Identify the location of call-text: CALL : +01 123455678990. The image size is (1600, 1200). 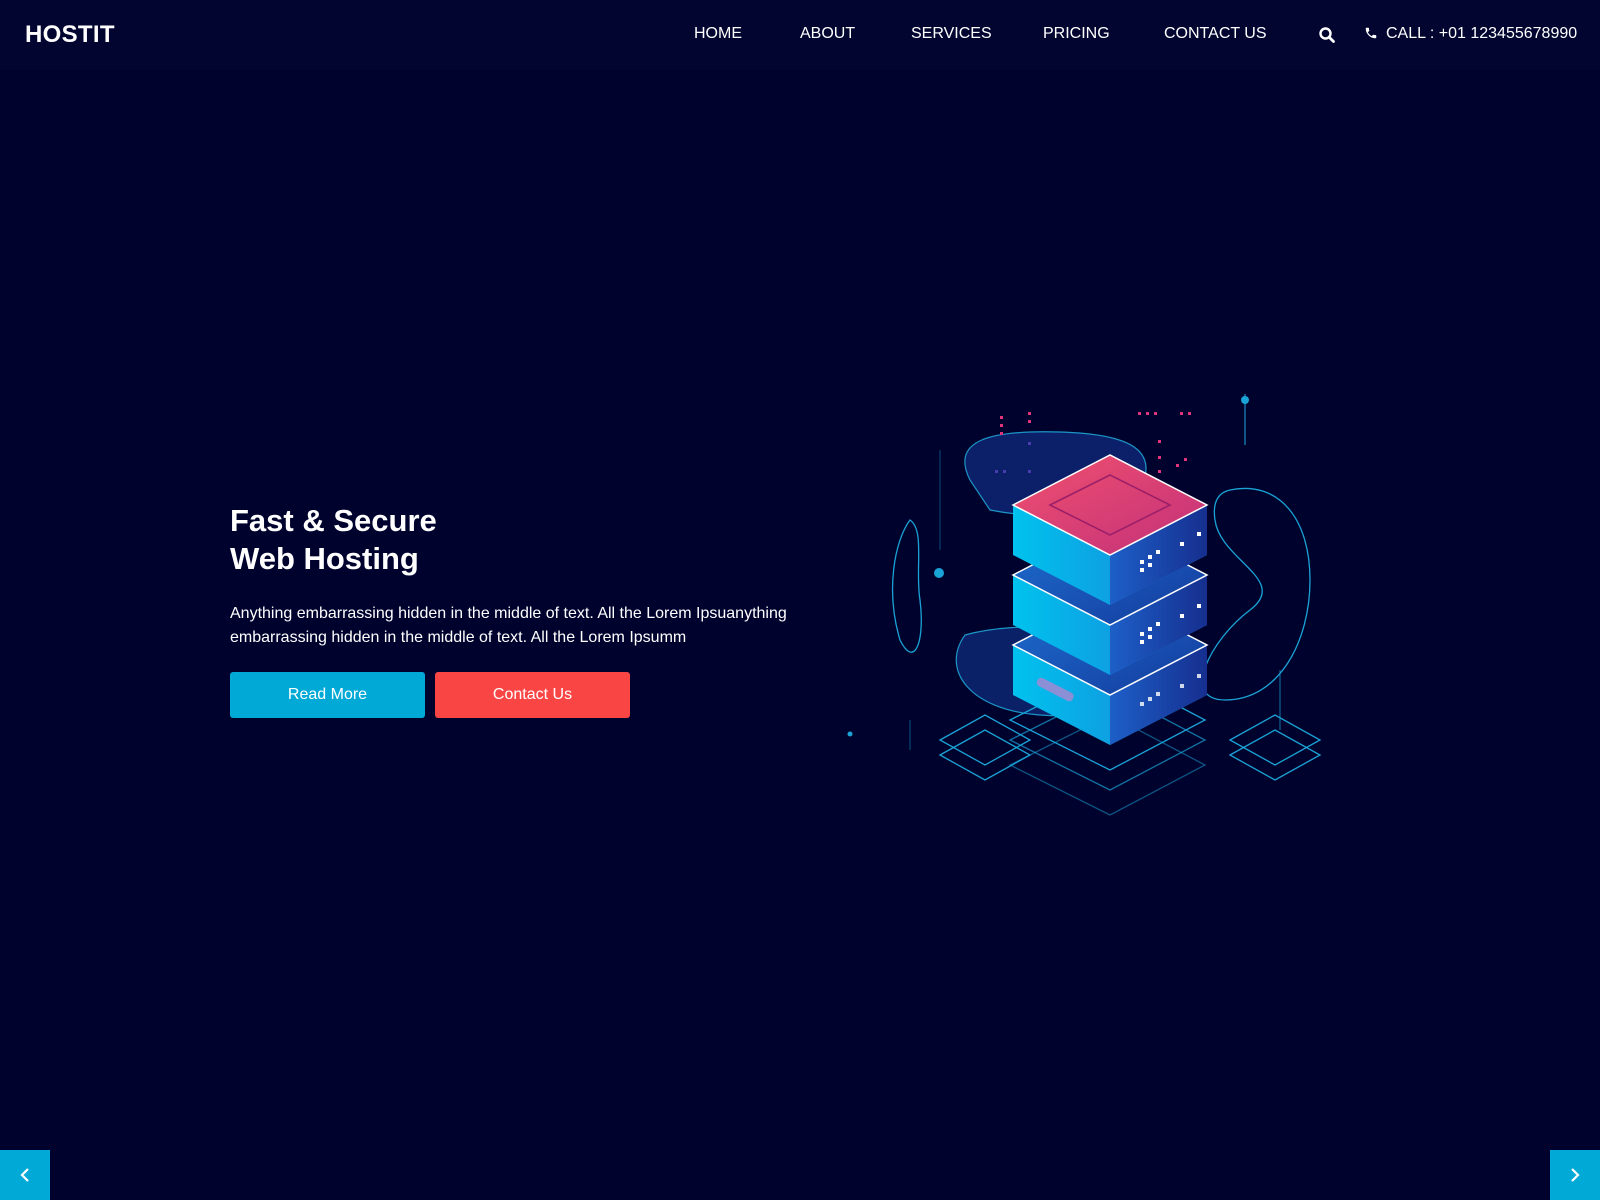
(1482, 33).